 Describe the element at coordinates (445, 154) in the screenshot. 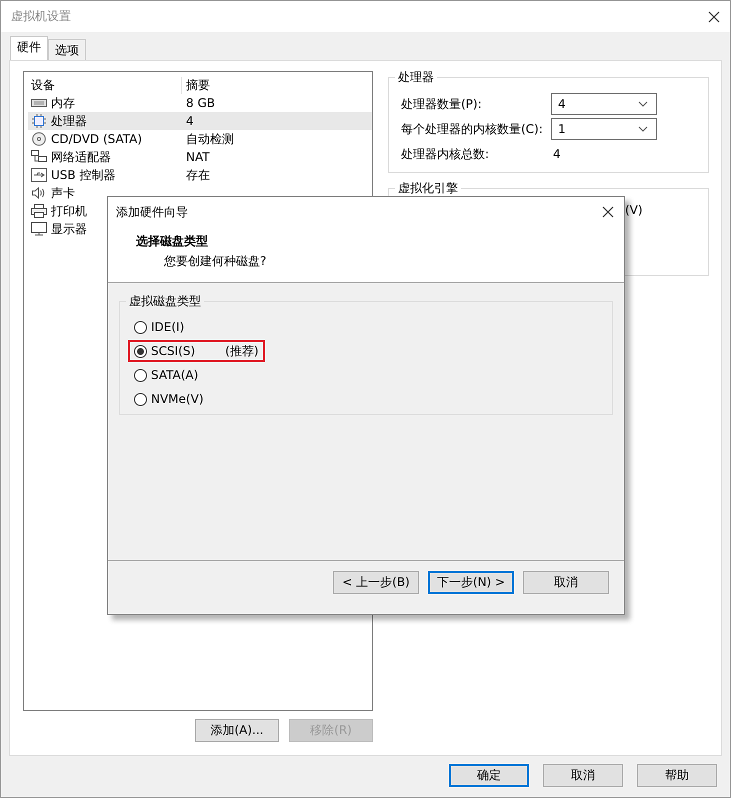

I see `field-label: 处理器内核总数:` at that location.